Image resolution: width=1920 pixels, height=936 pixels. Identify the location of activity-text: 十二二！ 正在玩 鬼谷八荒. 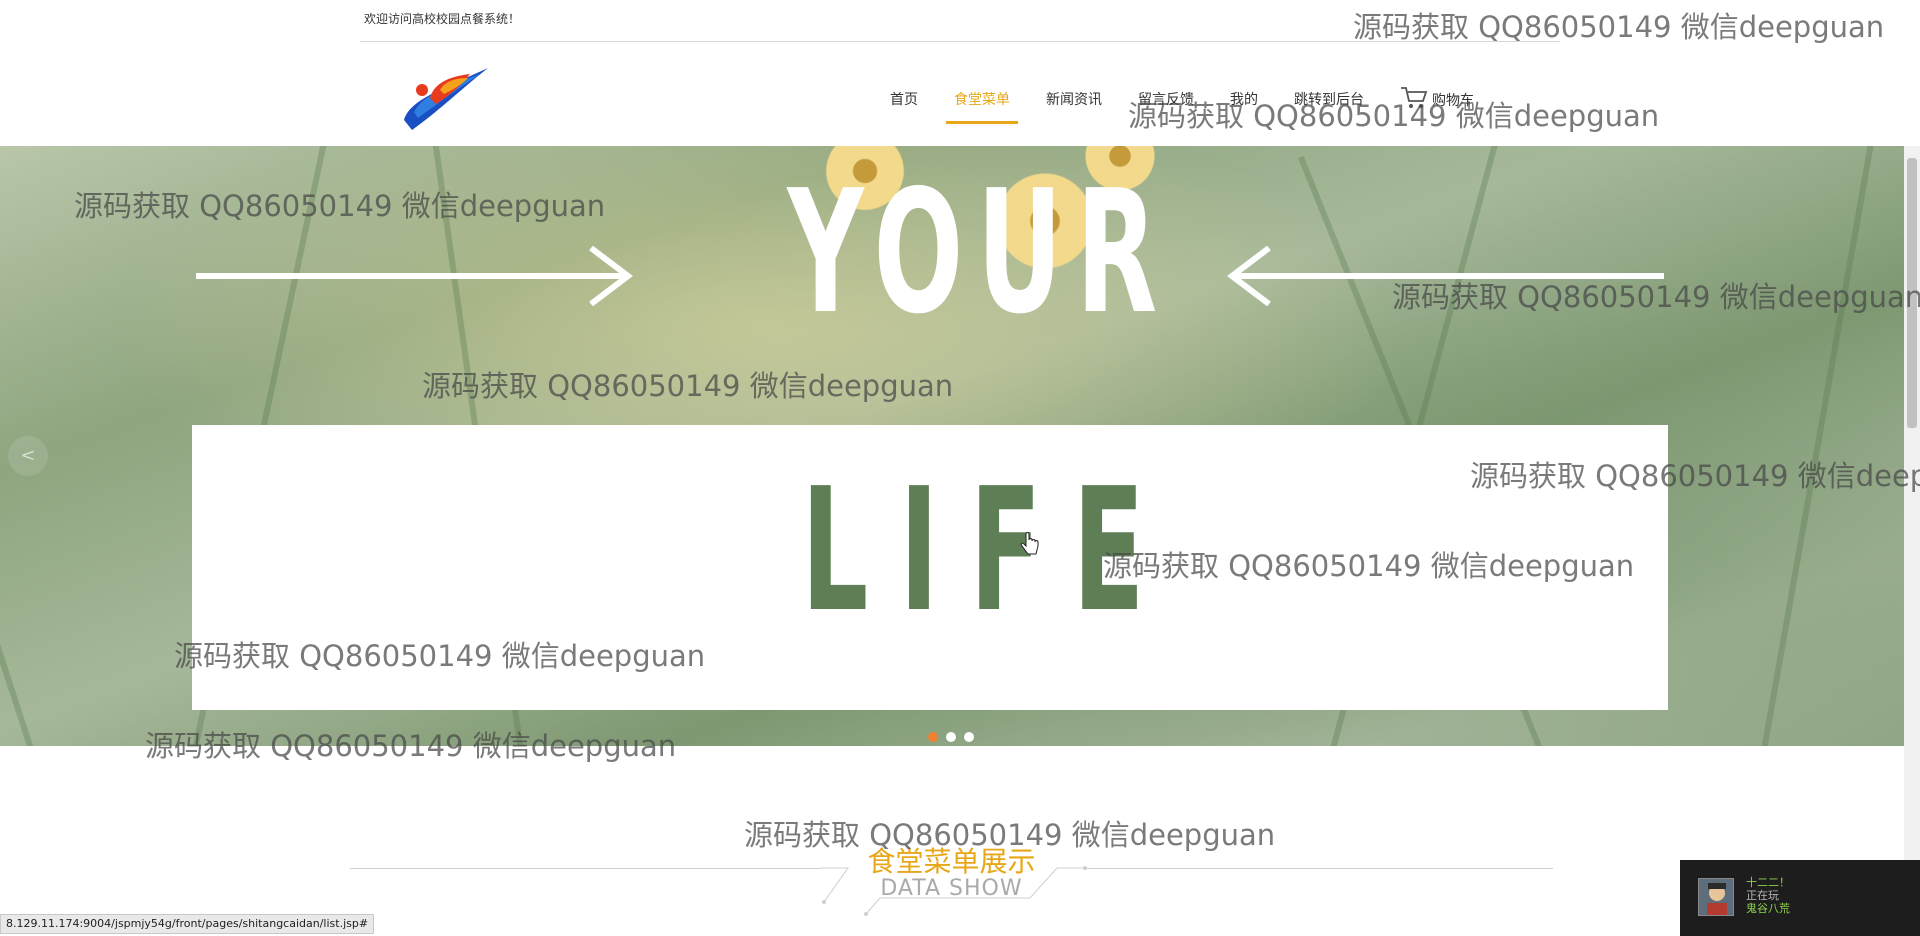
(1768, 895).